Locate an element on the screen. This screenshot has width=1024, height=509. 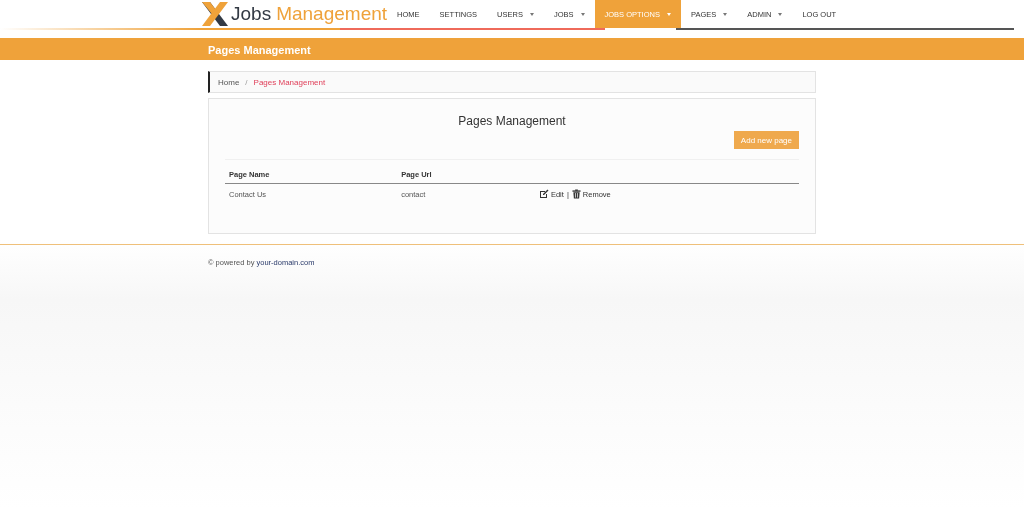
page-title: Pages Management is located at coordinates (259, 50).